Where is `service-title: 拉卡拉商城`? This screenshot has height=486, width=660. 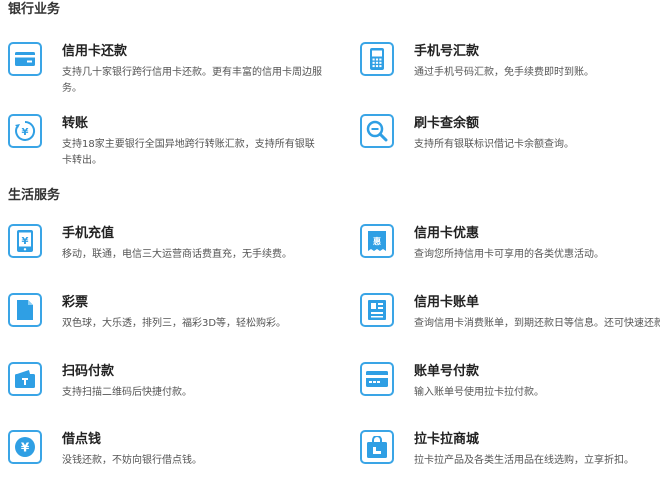
service-title: 拉卡拉商城 is located at coordinates (447, 439).